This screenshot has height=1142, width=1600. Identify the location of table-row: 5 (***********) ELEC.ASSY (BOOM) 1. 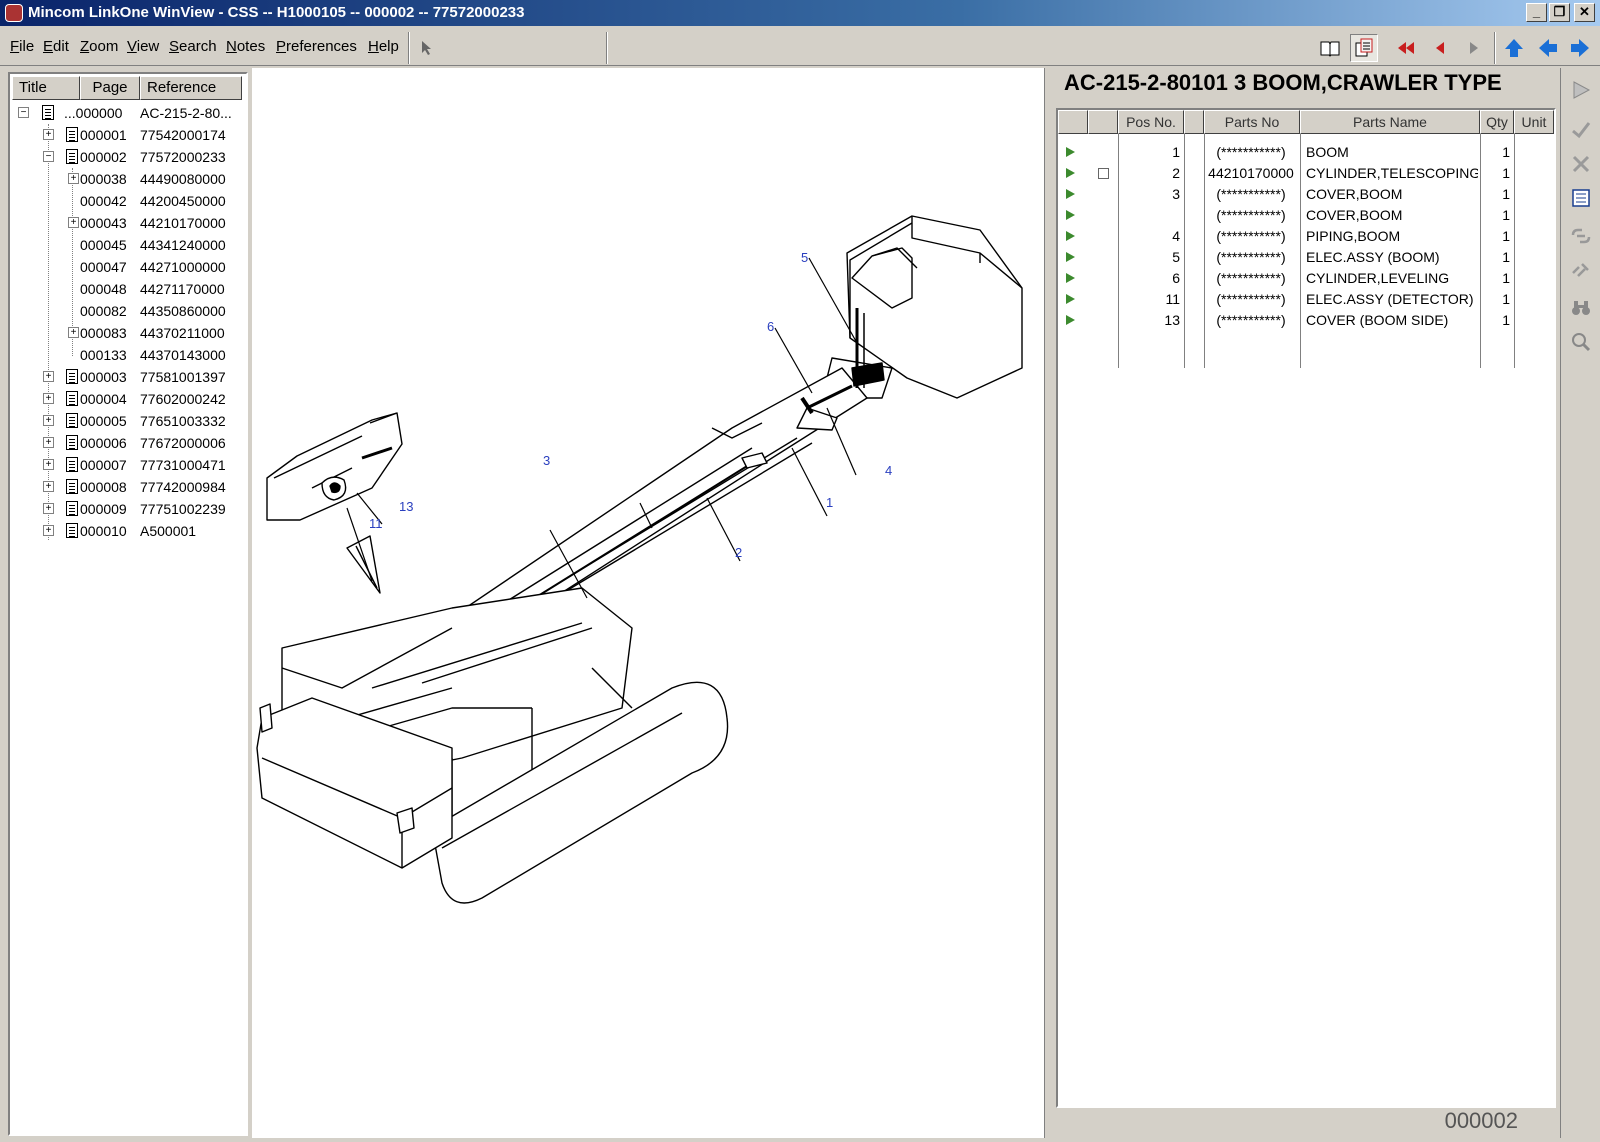
(1306, 257).